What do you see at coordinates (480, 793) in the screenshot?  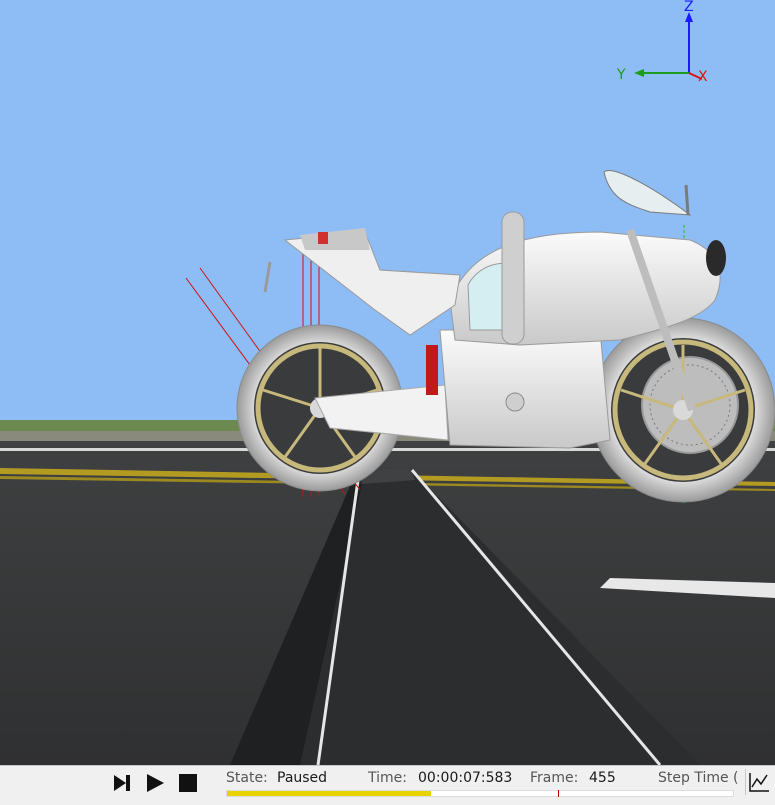 I see `playback-progress-bar` at bounding box center [480, 793].